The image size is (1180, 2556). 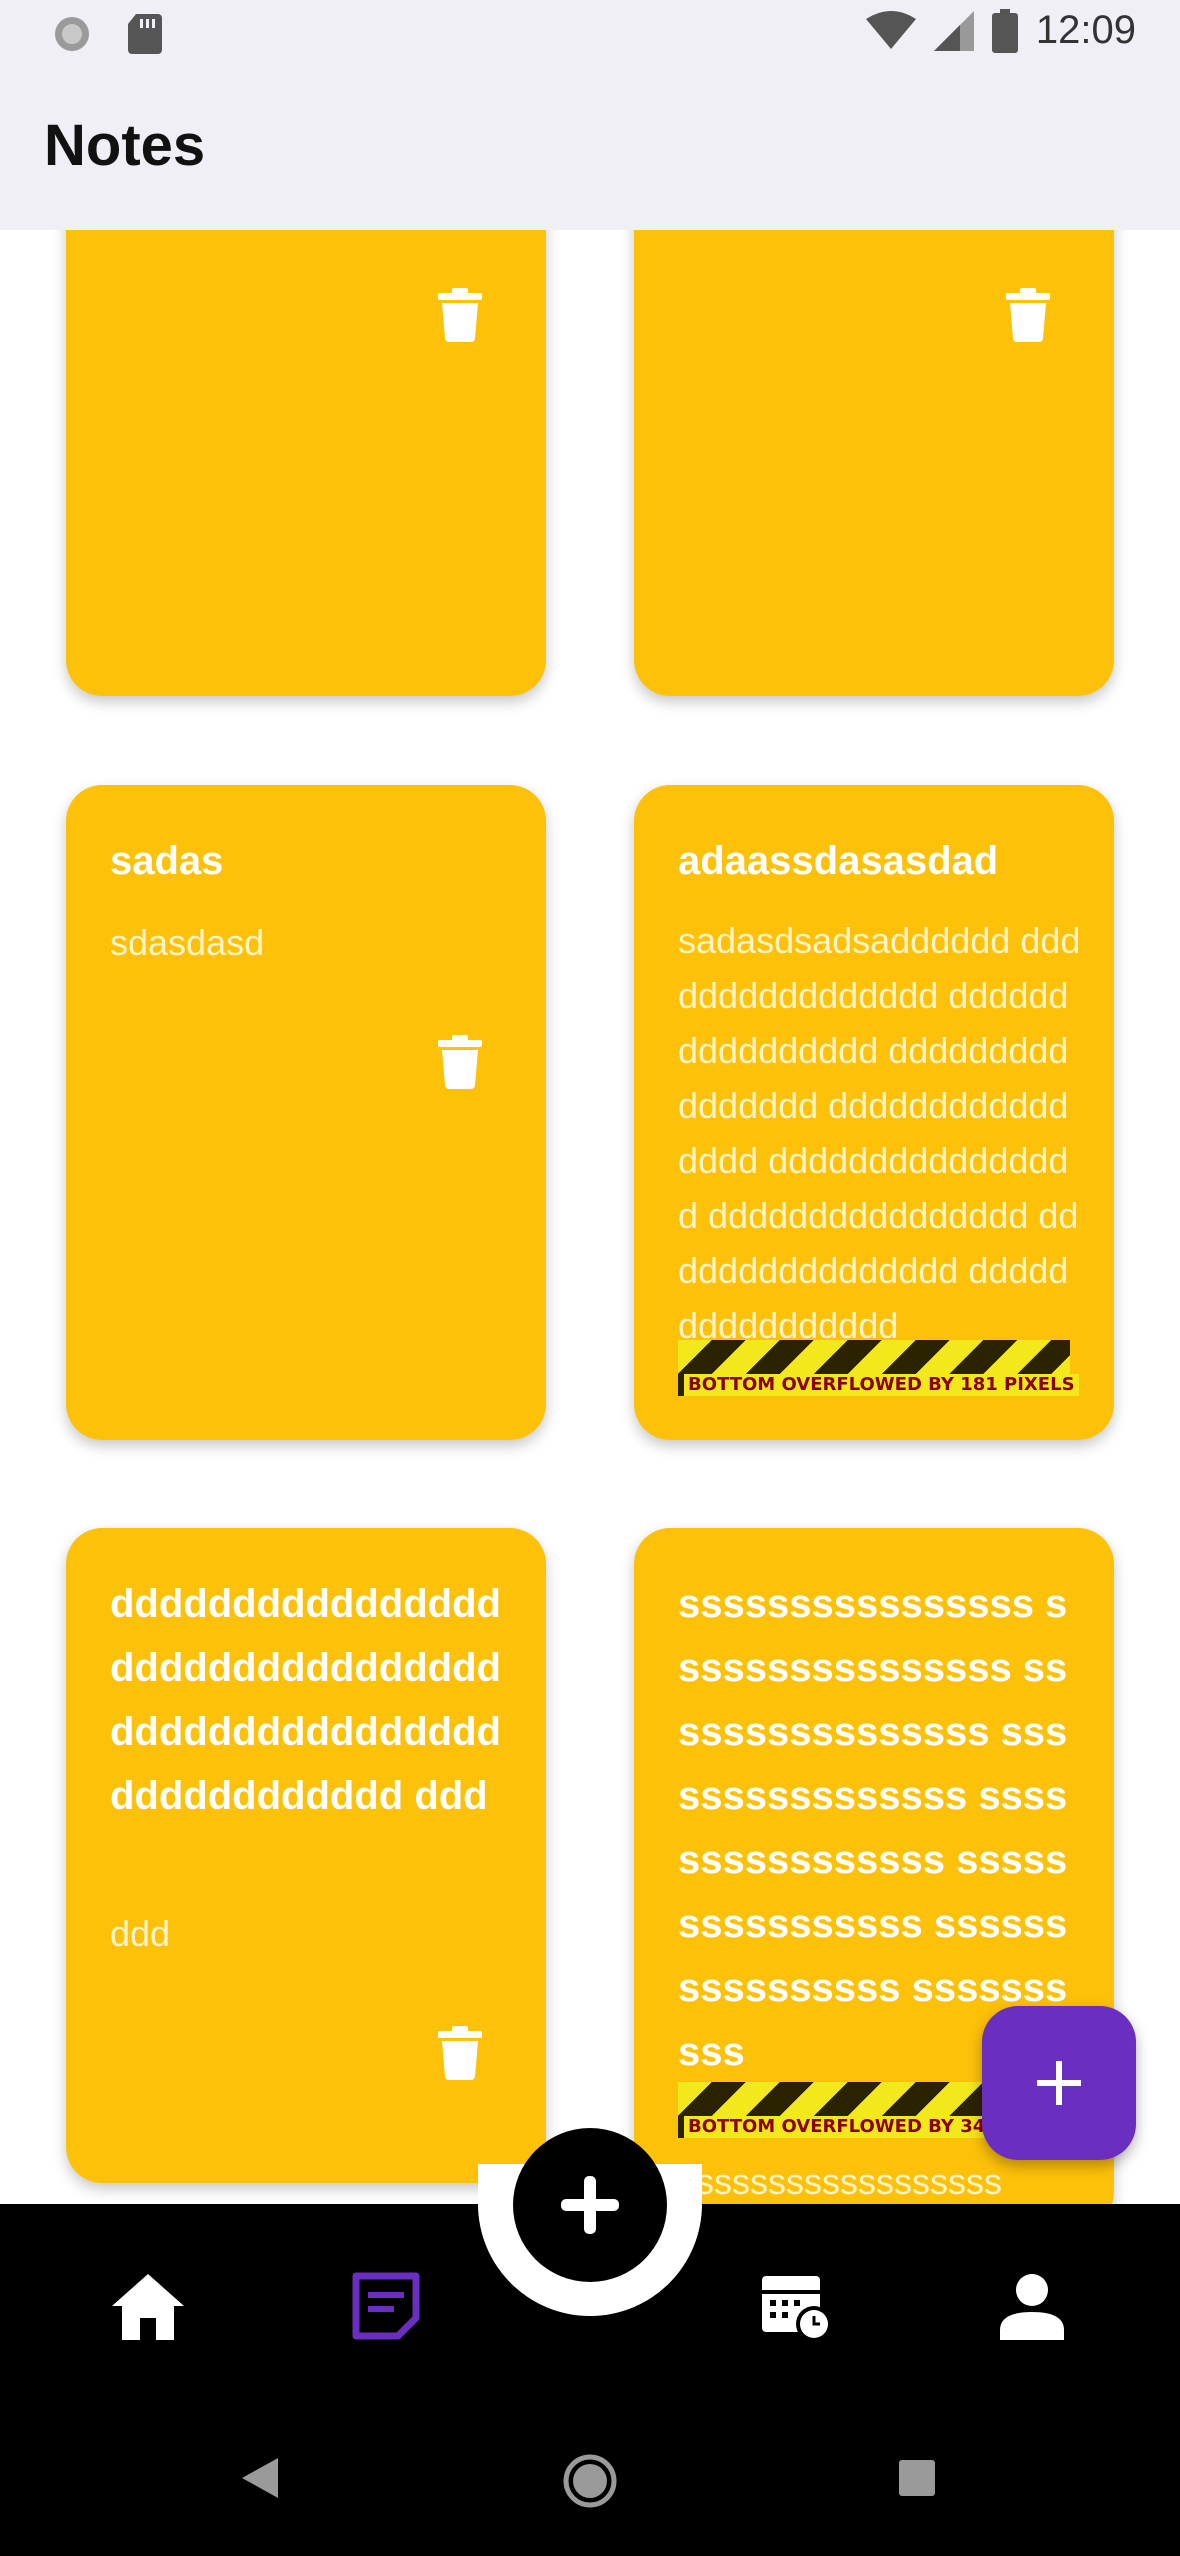 I want to click on overflow-warning-text: BOTTOM OVERFLOWED BY 181 PIXELS, so click(x=881, y=1385).